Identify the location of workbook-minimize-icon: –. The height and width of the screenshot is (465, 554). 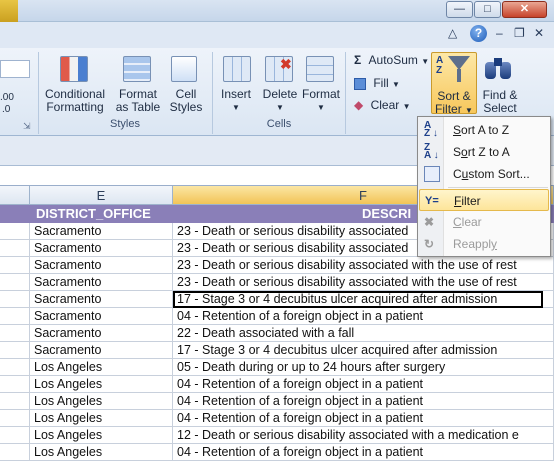
(499, 33).